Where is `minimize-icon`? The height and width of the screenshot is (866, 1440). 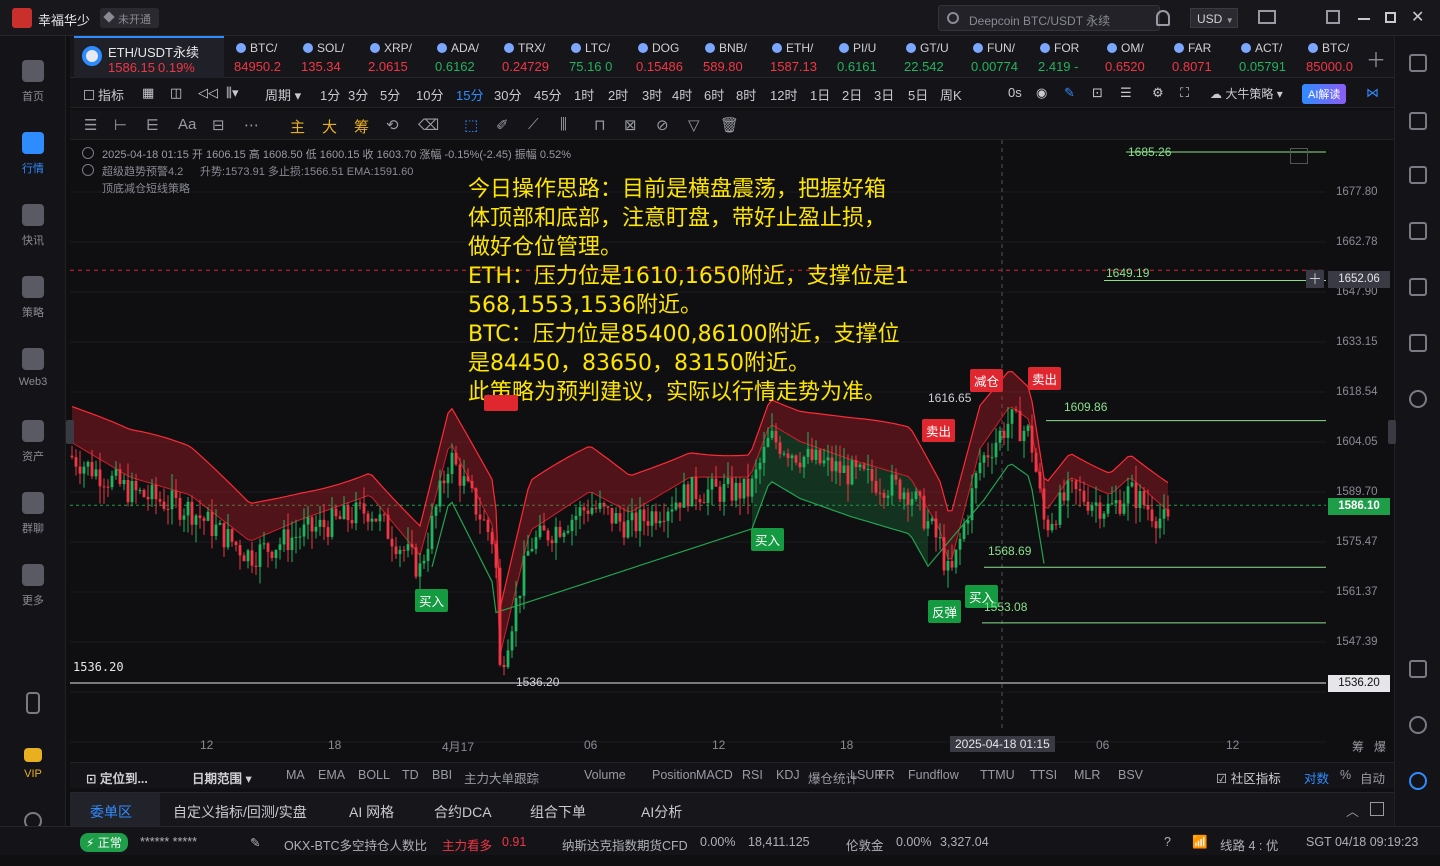
minimize-icon is located at coordinates (1364, 19).